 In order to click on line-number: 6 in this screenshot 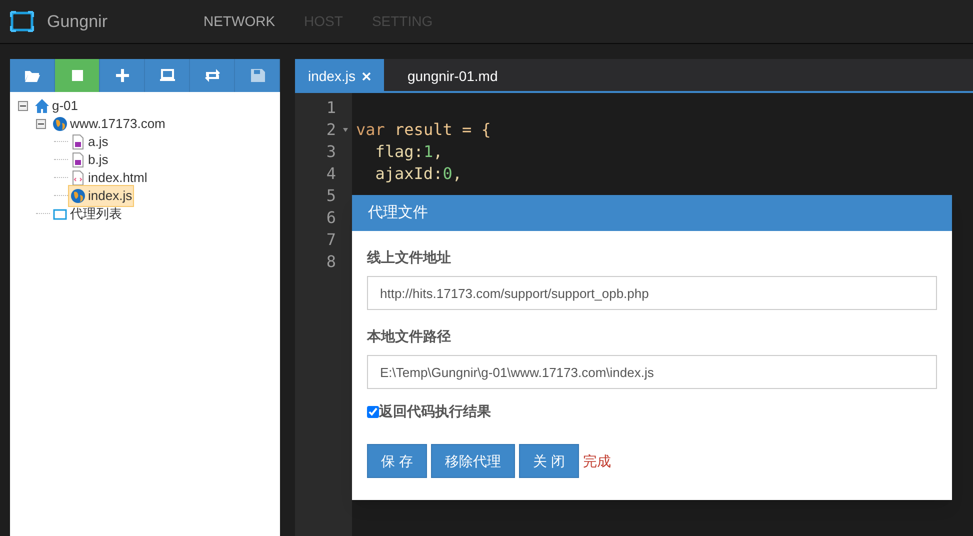, I will do `click(330, 218)`.